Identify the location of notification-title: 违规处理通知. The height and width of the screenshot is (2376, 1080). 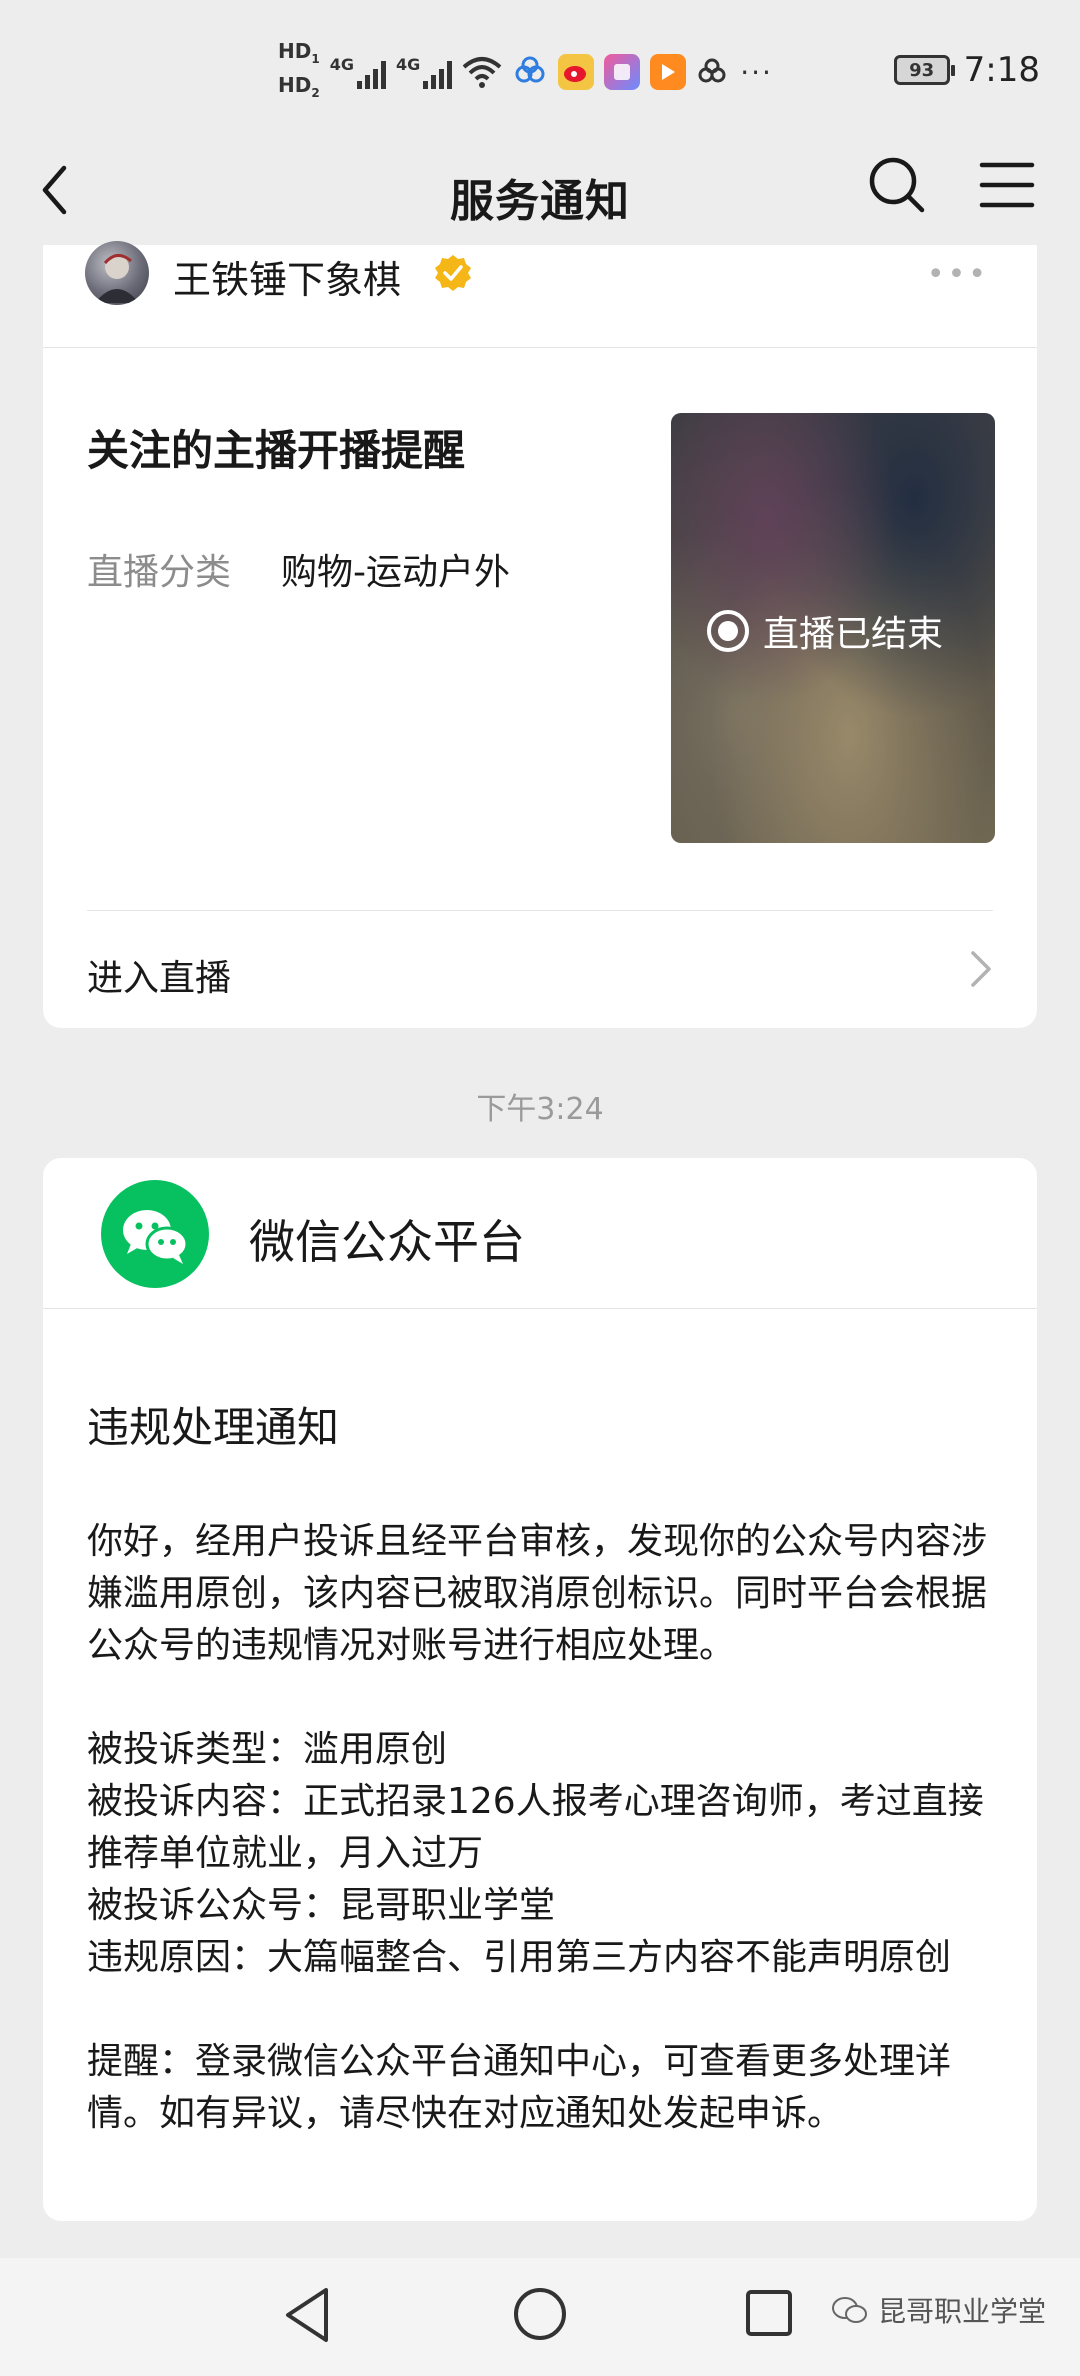
(213, 1427).